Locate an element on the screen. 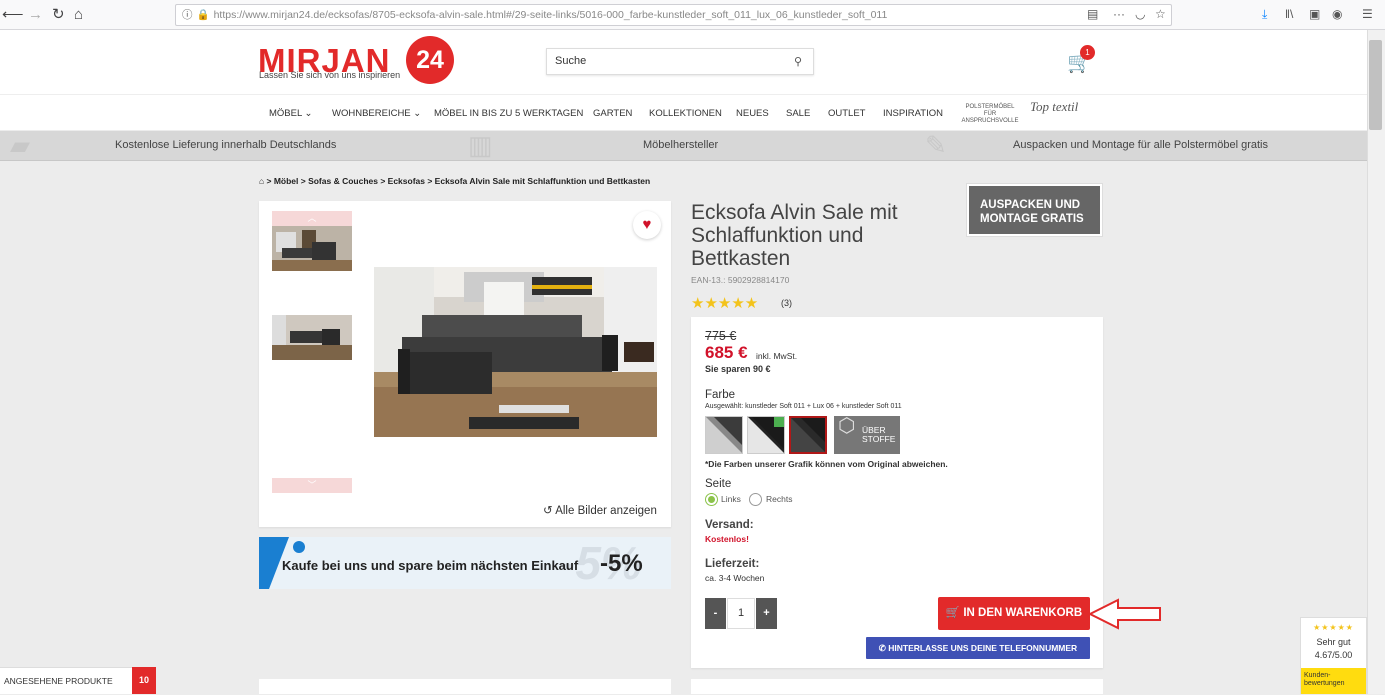  info-icon: ⓘ is located at coordinates (187, 15).